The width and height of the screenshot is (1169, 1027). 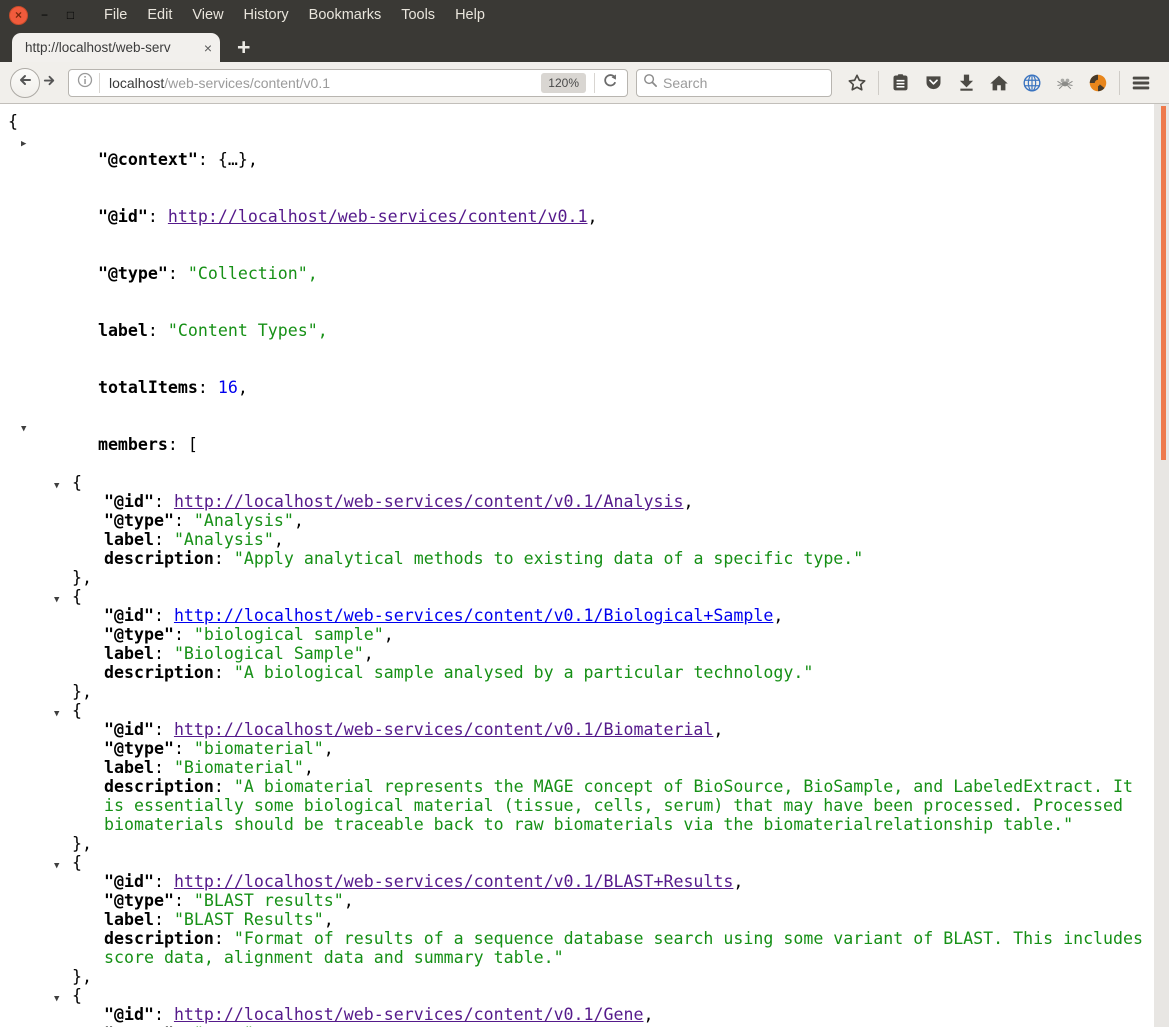 I want to click on bookmark-star-icon, so click(x=857, y=83).